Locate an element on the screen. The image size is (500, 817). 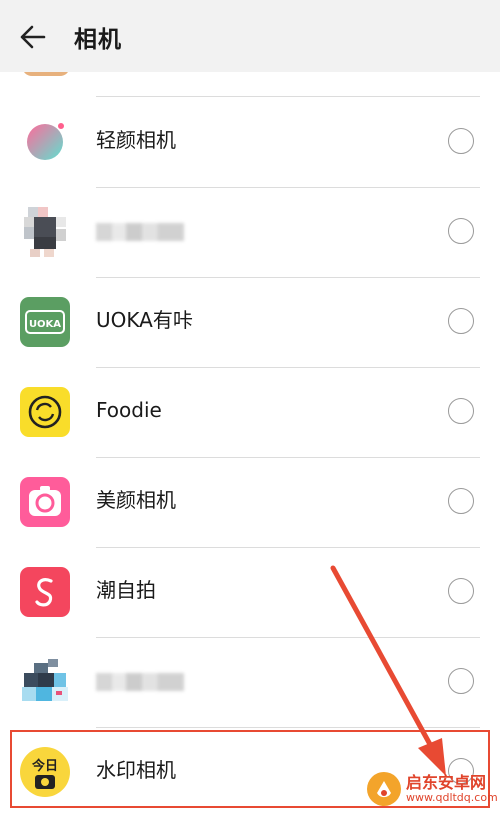
list-item: 潮自拍 is located at coordinates (250, 592).